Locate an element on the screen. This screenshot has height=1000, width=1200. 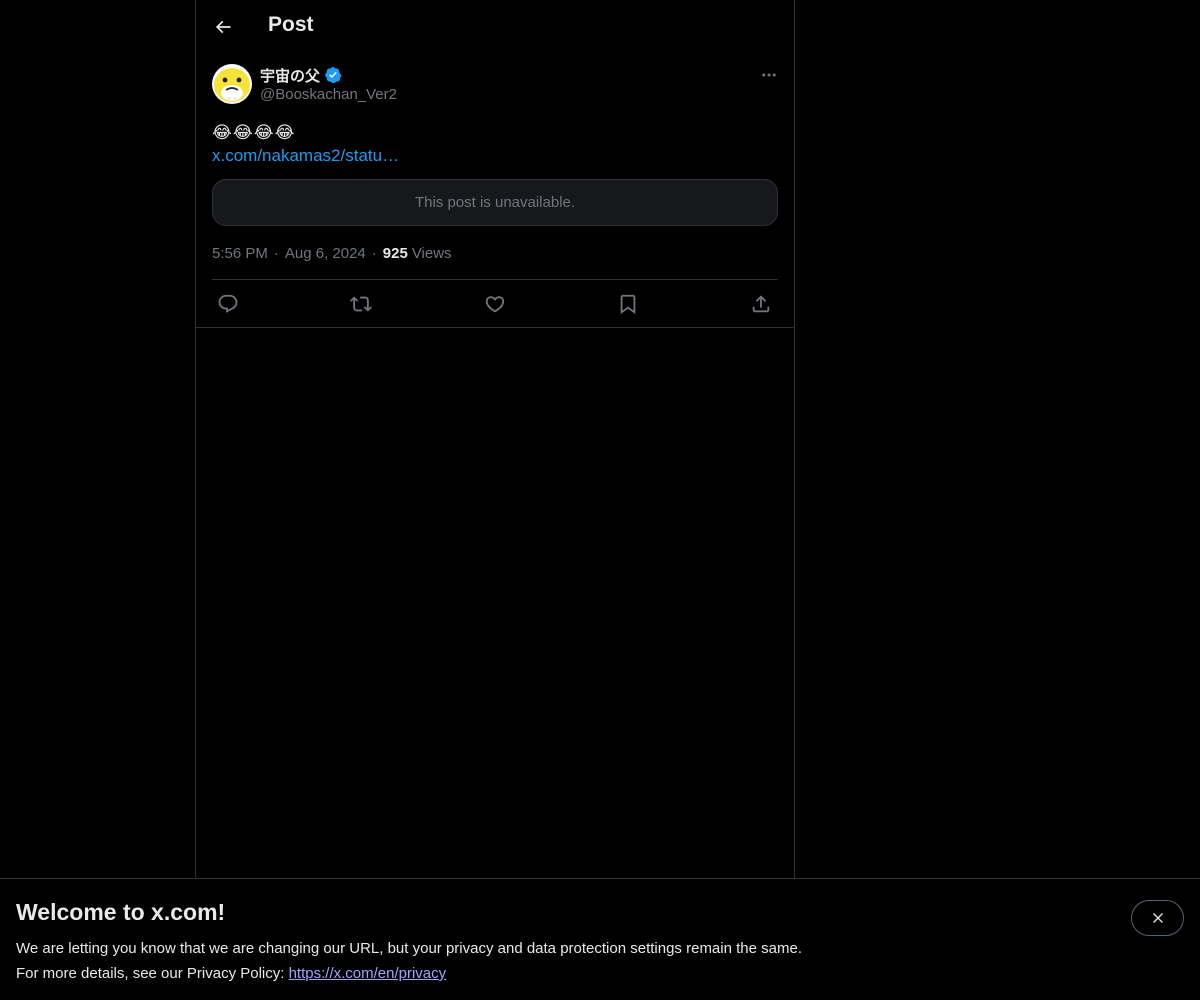
quoted-post-unavailable: This post is unavailable. is located at coordinates (495, 202).